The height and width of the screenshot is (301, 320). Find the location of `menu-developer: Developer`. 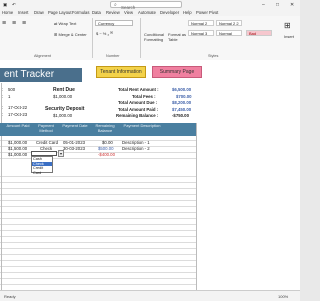

menu-developer: Developer is located at coordinates (169, 12).